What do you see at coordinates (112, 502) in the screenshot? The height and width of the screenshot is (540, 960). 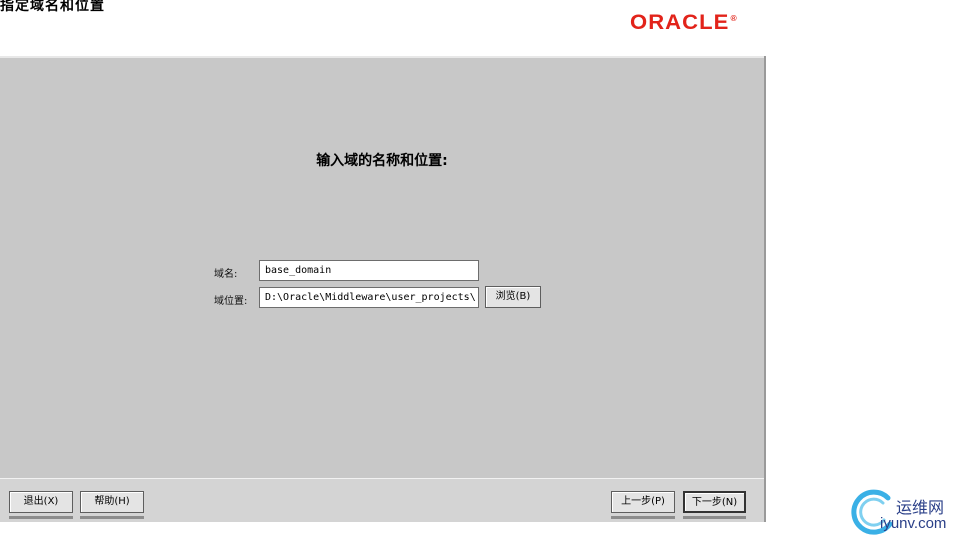 I see `help-button: 帮助(H)` at bounding box center [112, 502].